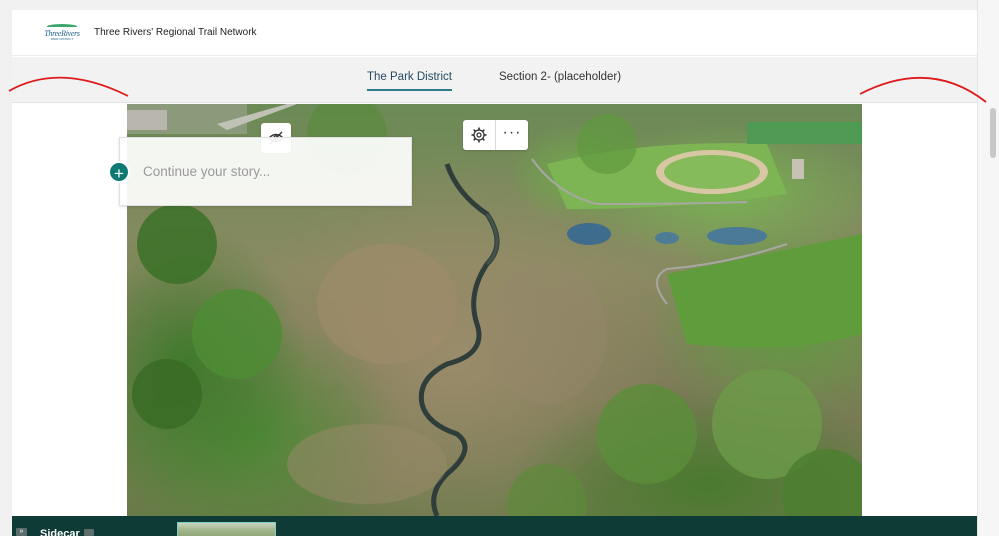 The height and width of the screenshot is (536, 999). I want to click on tab-section-2: Section 2- (placeholder), so click(560, 77).